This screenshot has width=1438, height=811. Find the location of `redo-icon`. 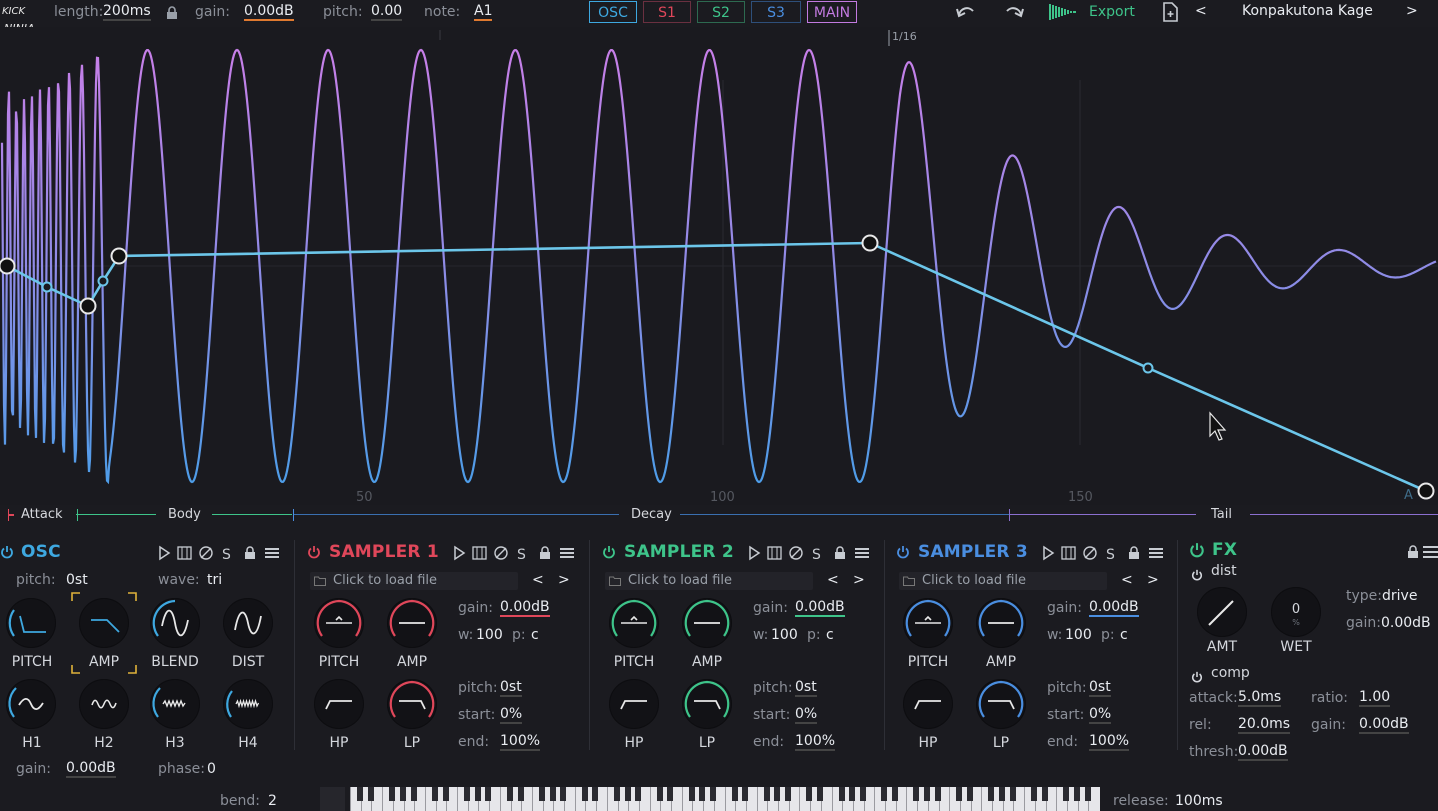

redo-icon is located at coordinates (1014, 14).